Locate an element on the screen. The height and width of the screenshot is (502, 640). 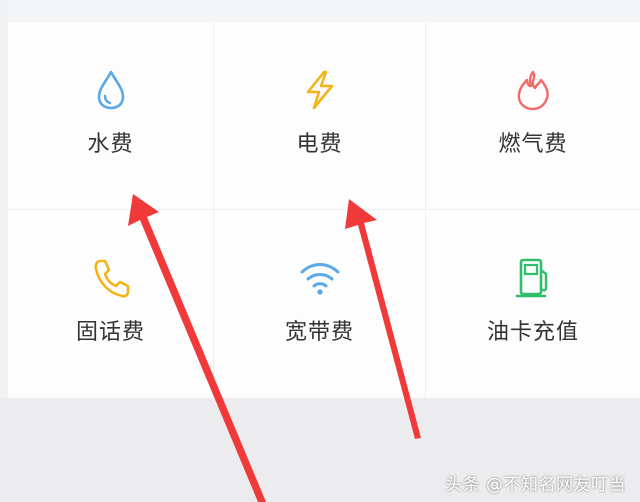
service-tile-gas: 燃气费 is located at coordinates (533, 116).